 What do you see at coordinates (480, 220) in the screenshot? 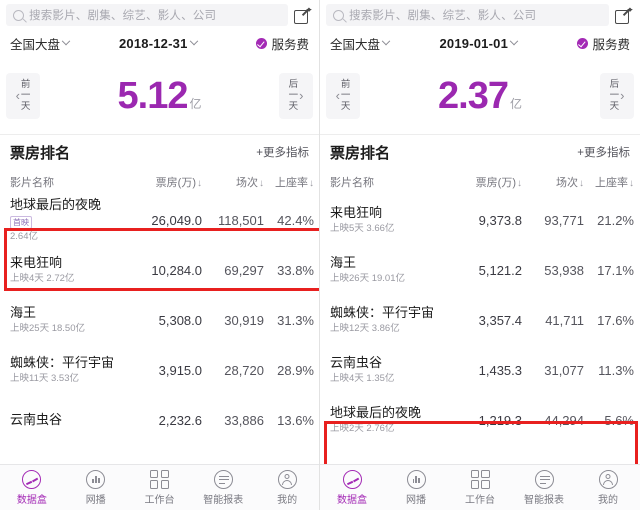
I see `table-row: 来电狂响 上映5天 3.66亿 9,373.8 93,771 21.2%` at bounding box center [480, 220].